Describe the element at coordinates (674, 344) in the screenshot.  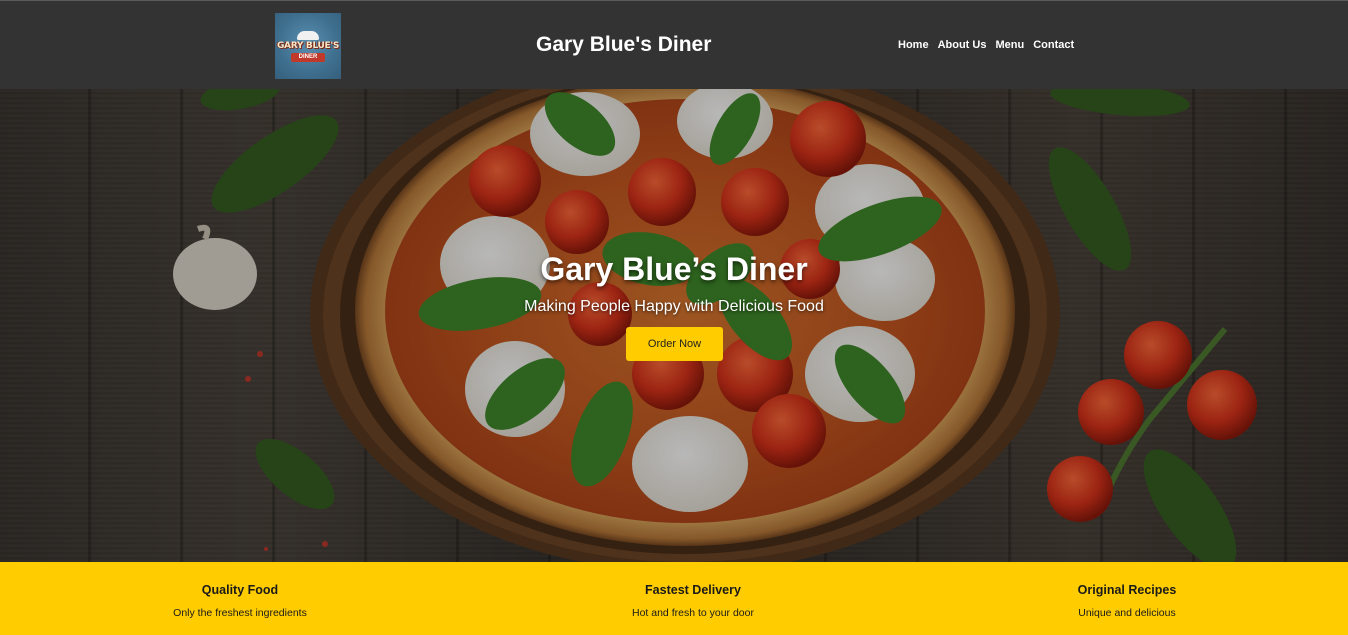
I see `order-now-button: Order Now` at that location.